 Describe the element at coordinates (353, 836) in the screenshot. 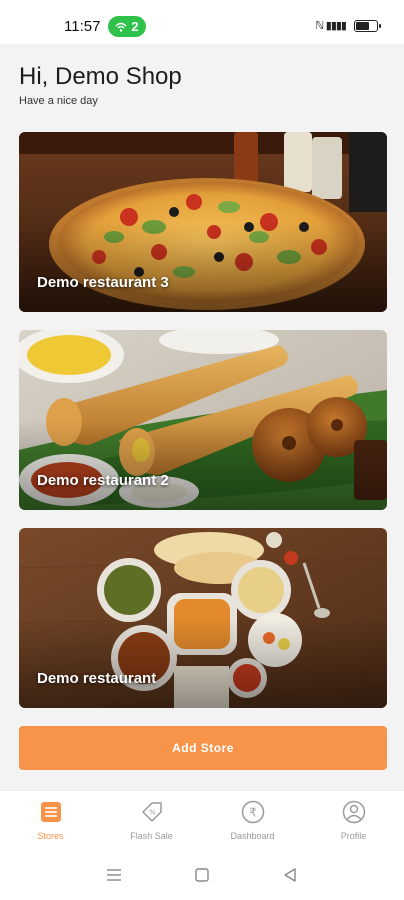

I see `nav-label: Profile` at that location.